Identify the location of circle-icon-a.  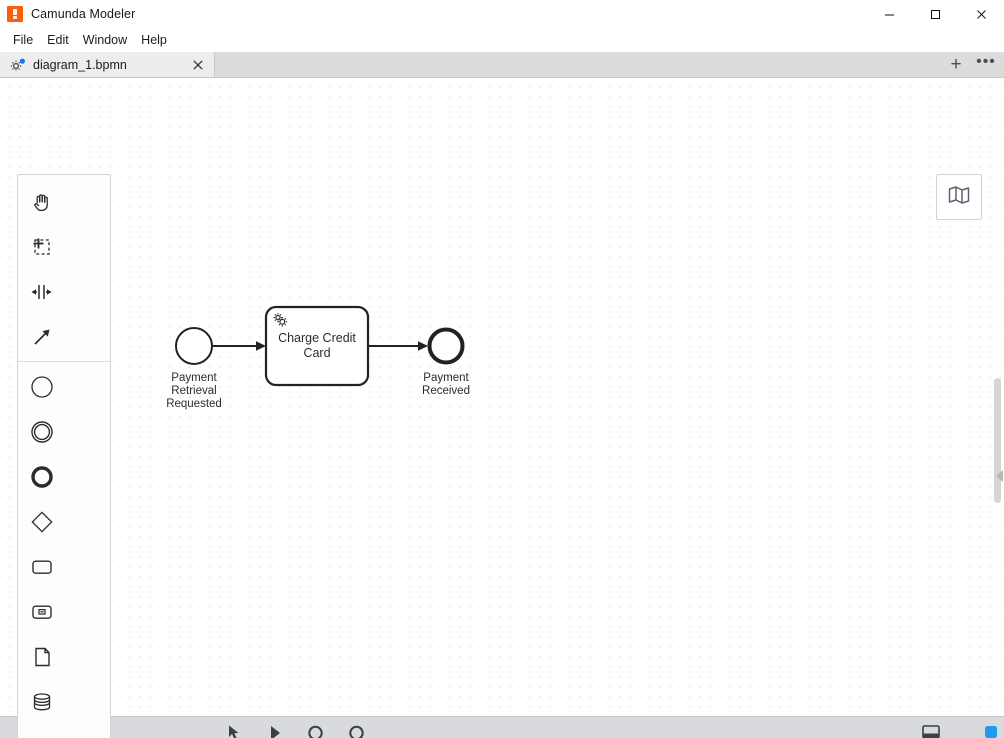
(315, 731).